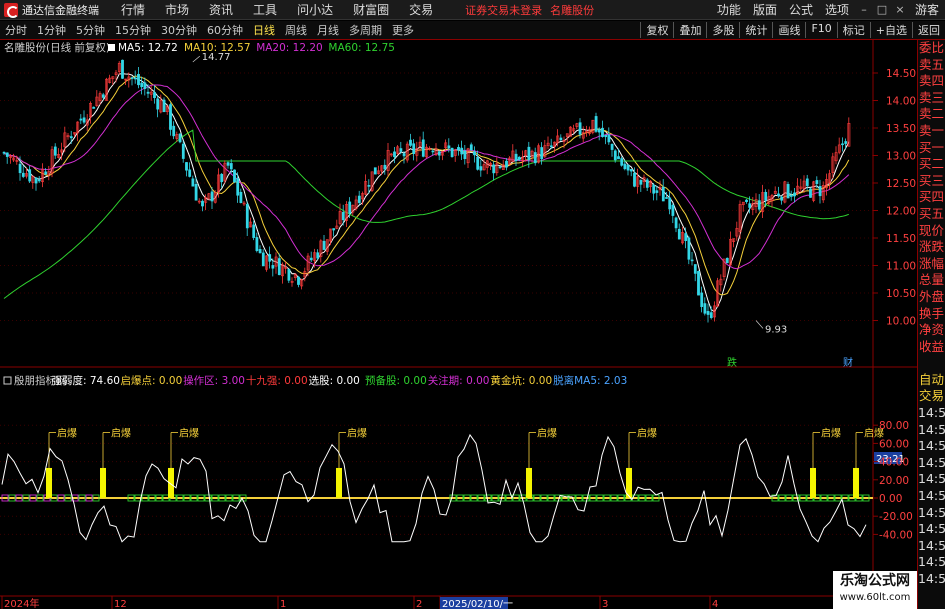 Image resolution: width=945 pixels, height=609 pixels. Describe the element at coordinates (133, 9) in the screenshot. I see `menu-quotes: 行情` at that location.